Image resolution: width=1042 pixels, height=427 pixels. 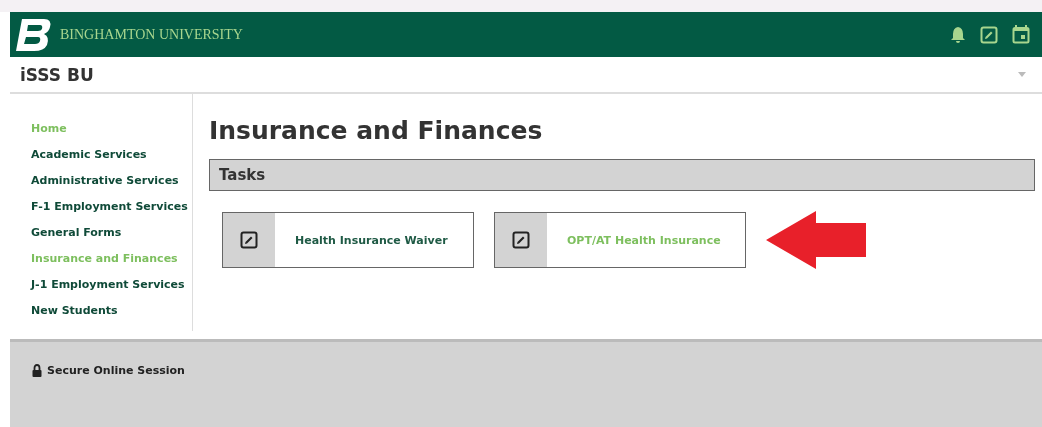 I want to click on sidebar-link: General Forms, so click(x=101, y=233).